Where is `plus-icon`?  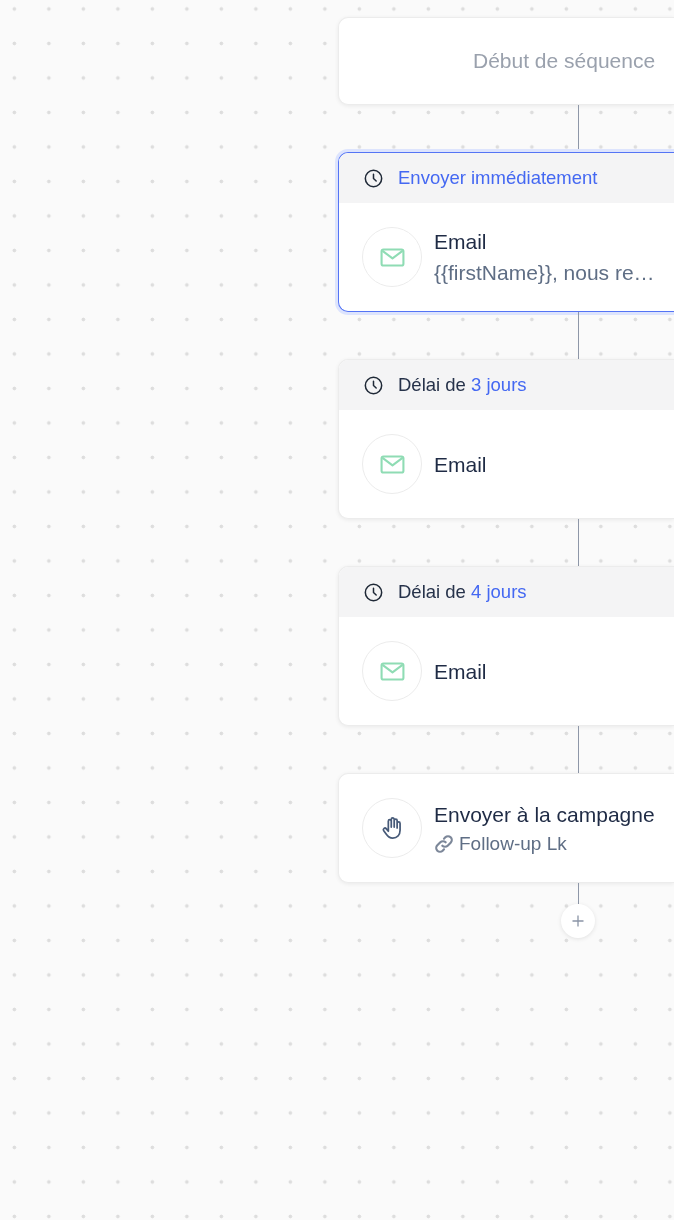 plus-icon is located at coordinates (578, 921).